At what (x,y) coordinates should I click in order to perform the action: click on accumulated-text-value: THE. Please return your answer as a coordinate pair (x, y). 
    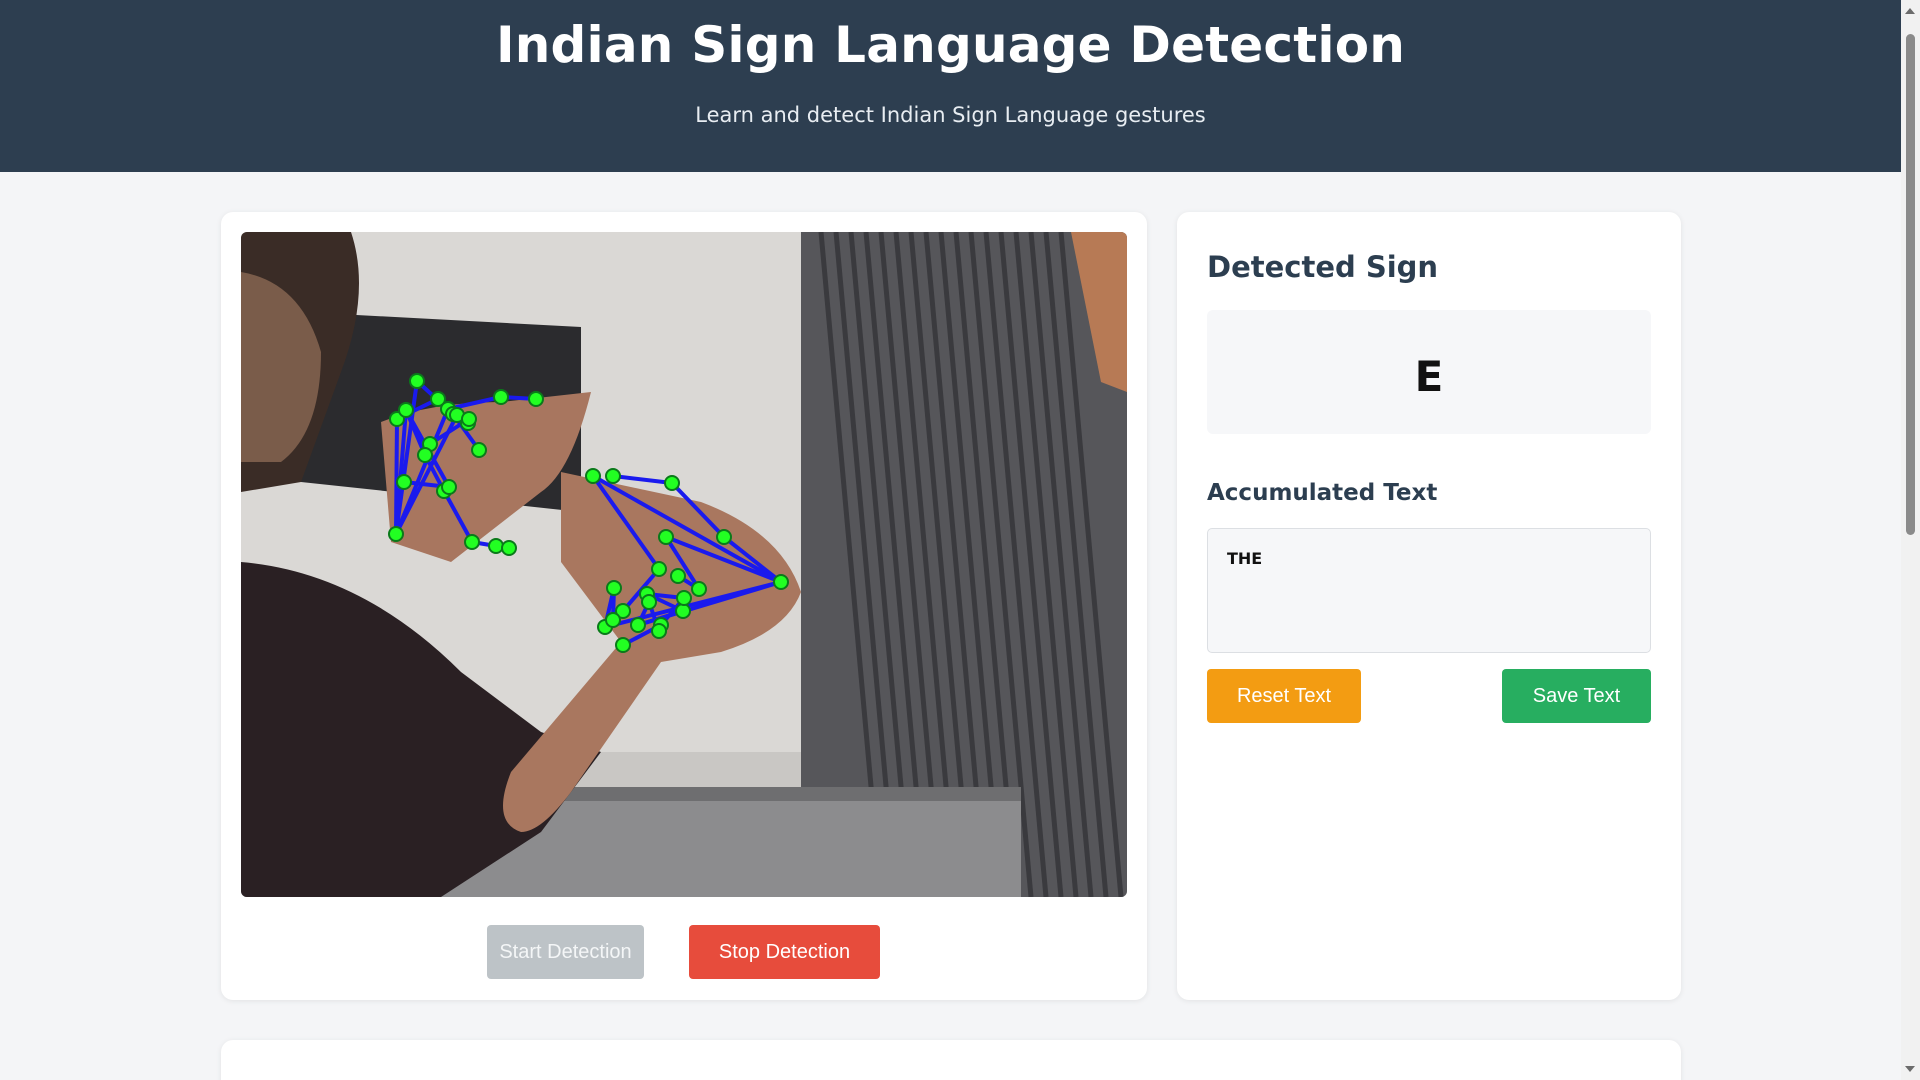
    Looking at the image, I should click on (1245, 558).